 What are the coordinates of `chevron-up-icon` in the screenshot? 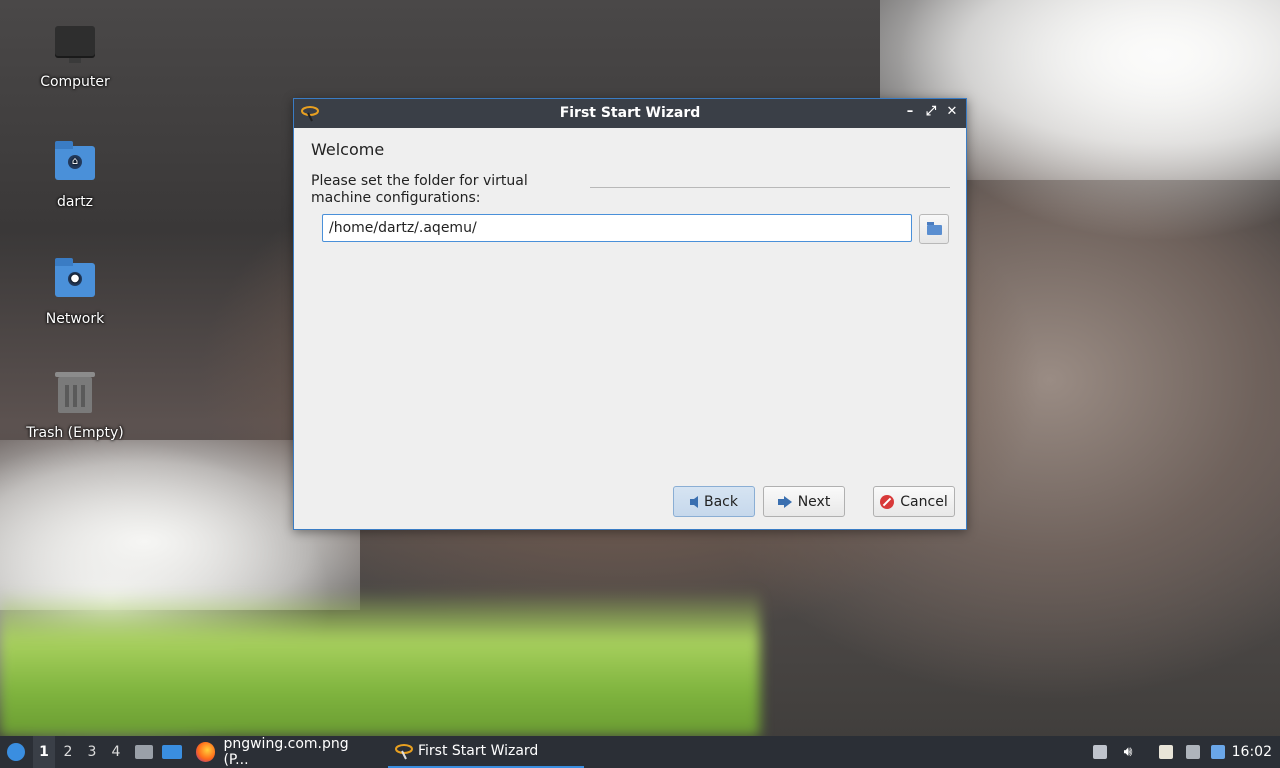 It's located at (1100, 752).